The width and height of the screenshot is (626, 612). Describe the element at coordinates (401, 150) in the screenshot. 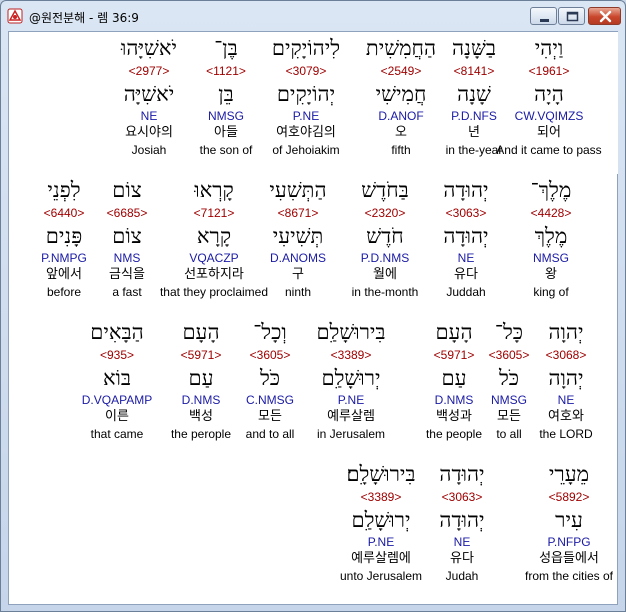

I see `english-gloss: fifth` at that location.